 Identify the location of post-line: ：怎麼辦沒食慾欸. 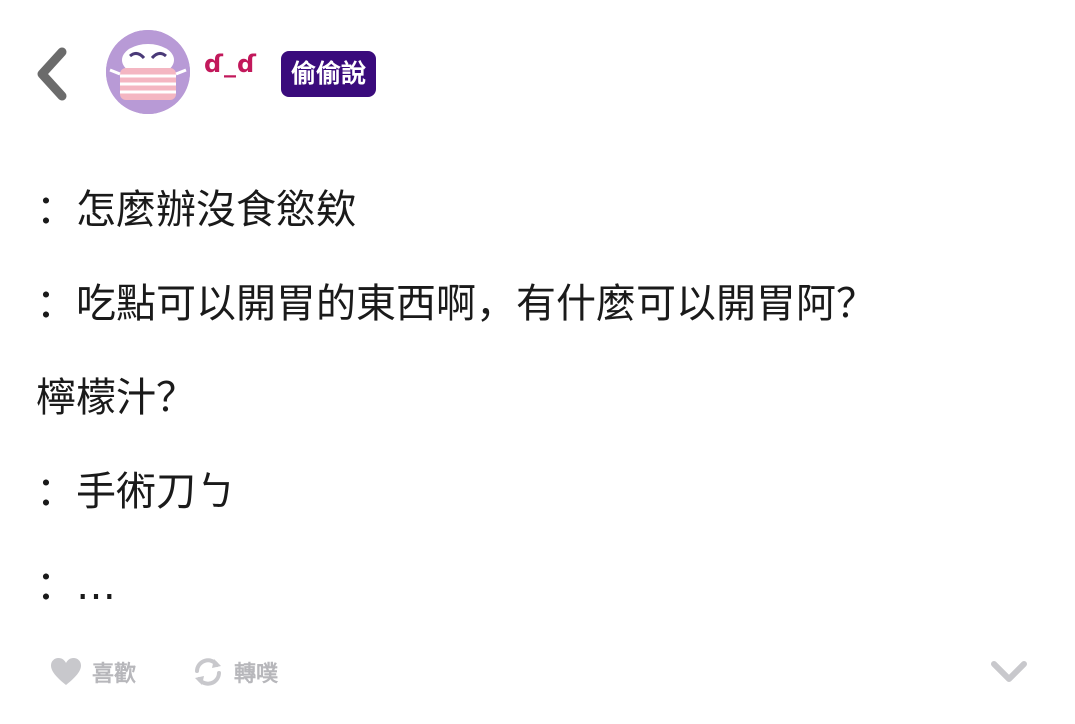
(196, 210).